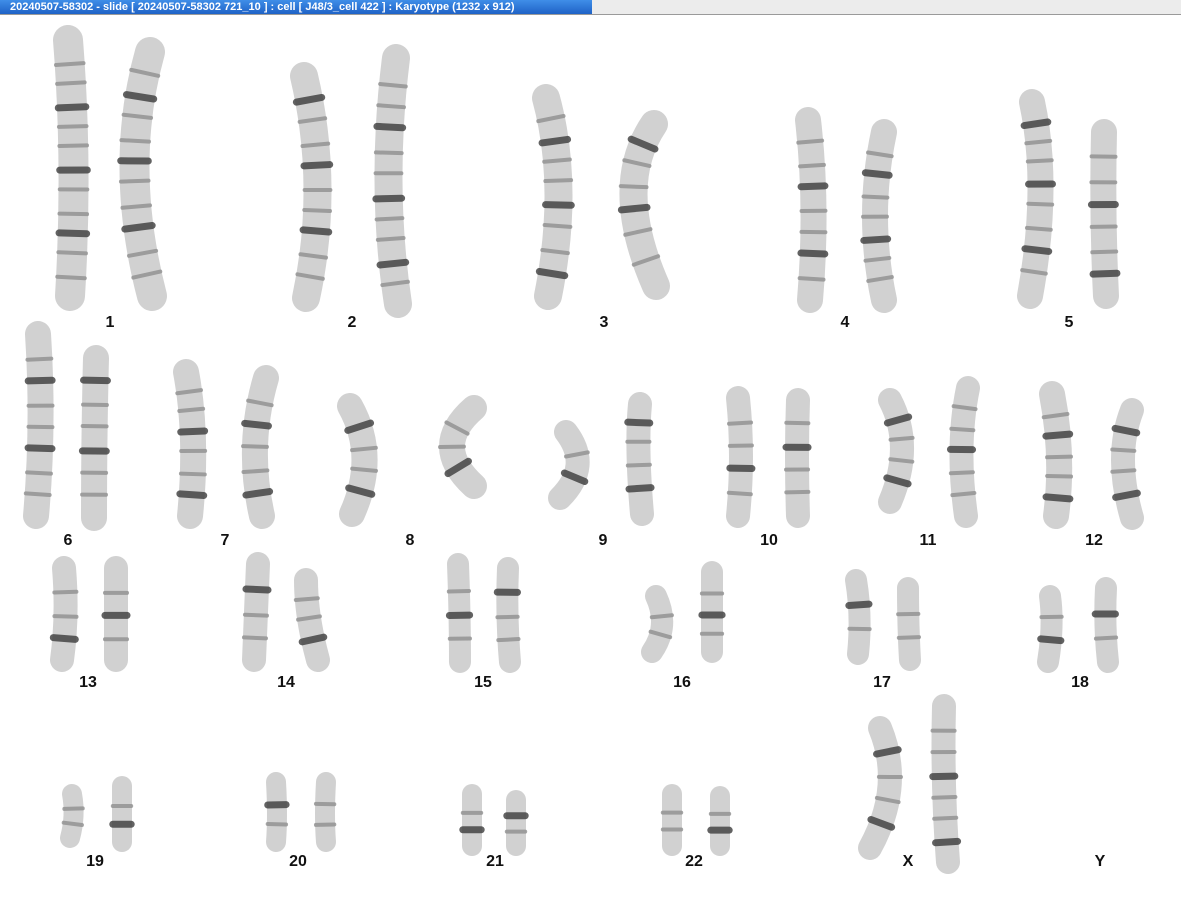  What do you see at coordinates (352, 322) in the screenshot?
I see `chromosome-label-2: 2` at bounding box center [352, 322].